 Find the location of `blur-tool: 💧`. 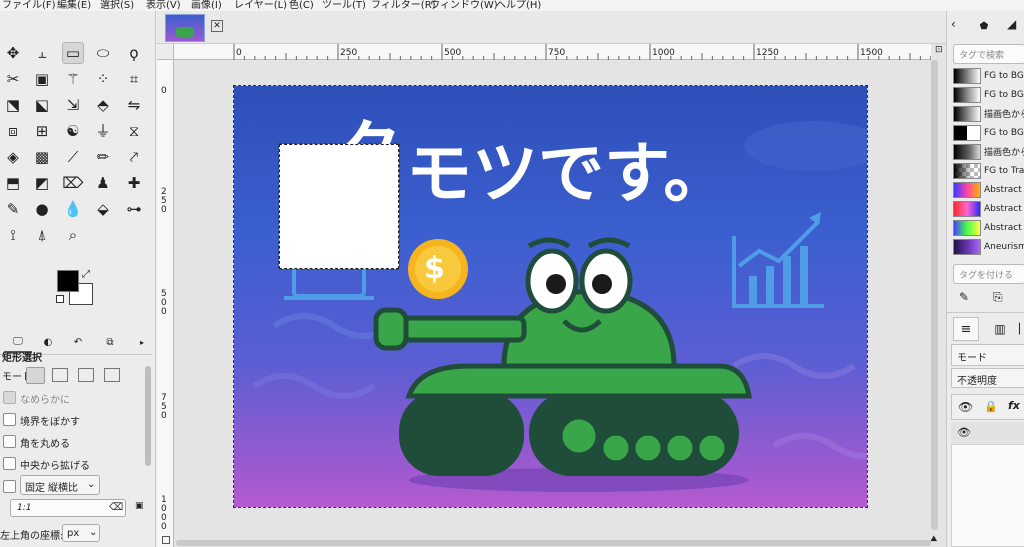

blur-tool: 💧 is located at coordinates (73, 209).